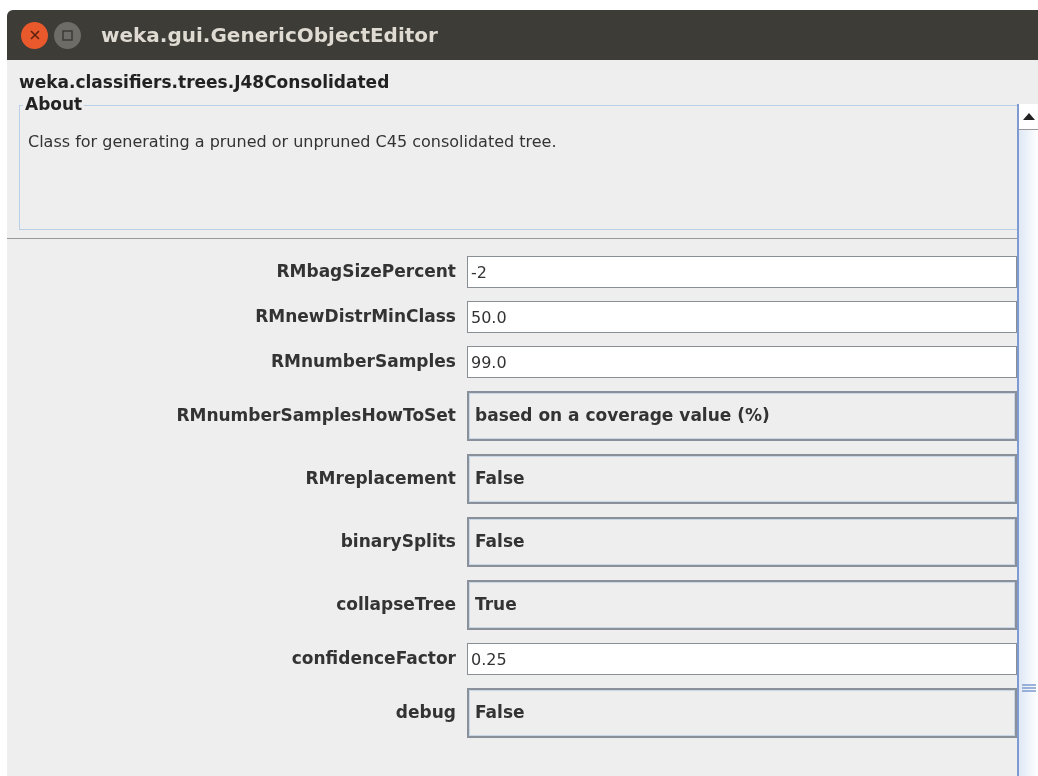 The height and width of the screenshot is (776, 1038). I want to click on maximize-icon, so click(67, 35).